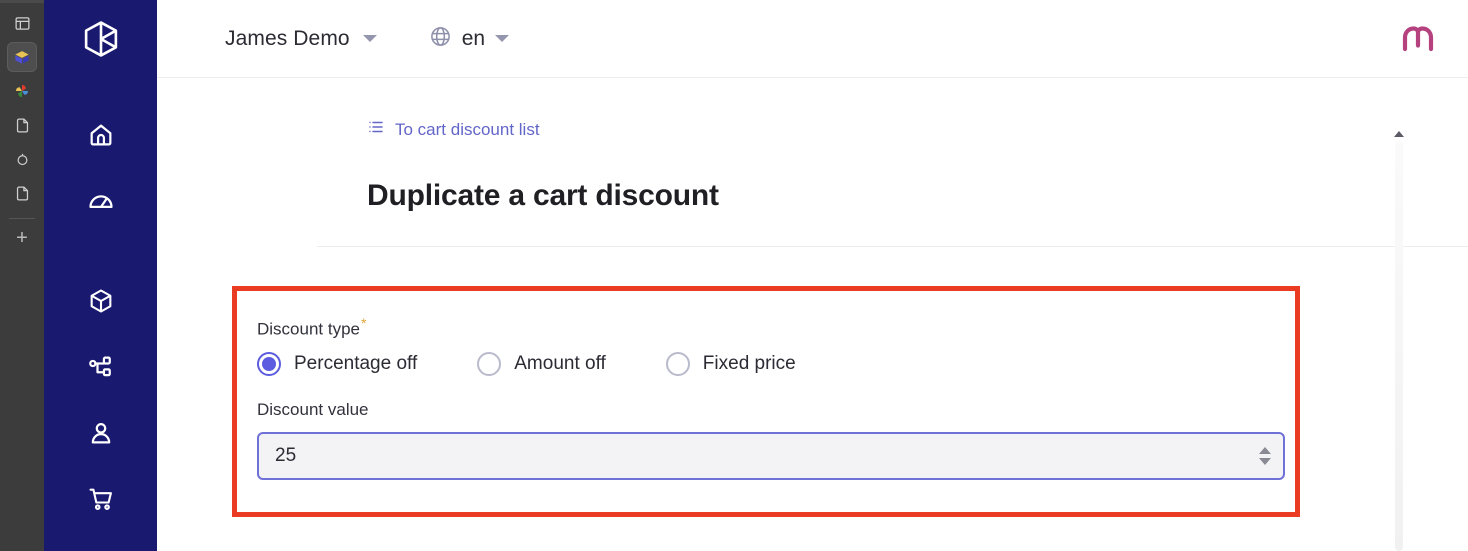  Describe the element at coordinates (1265, 455) in the screenshot. I see `quantity-stepper` at that location.